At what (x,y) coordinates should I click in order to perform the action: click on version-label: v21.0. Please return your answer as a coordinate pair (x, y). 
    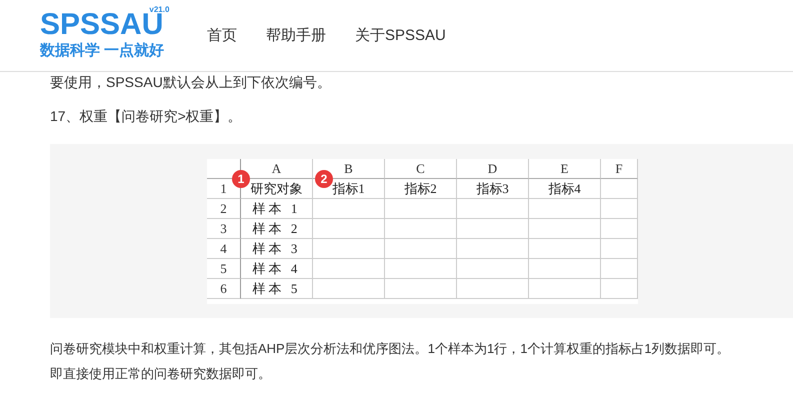
    Looking at the image, I should click on (159, 9).